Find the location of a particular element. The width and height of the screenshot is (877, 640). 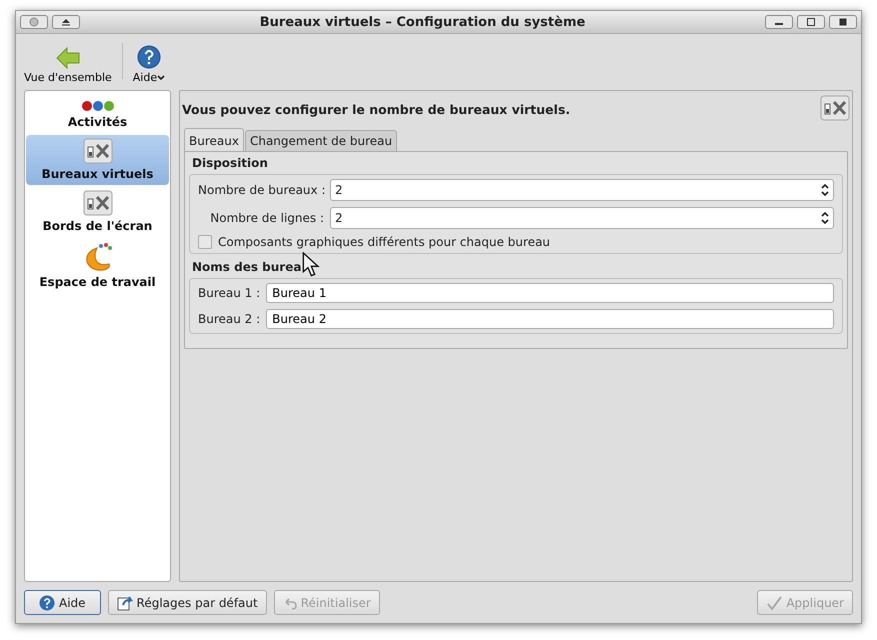

field-label: Bureau 1 : is located at coordinates (229, 293).